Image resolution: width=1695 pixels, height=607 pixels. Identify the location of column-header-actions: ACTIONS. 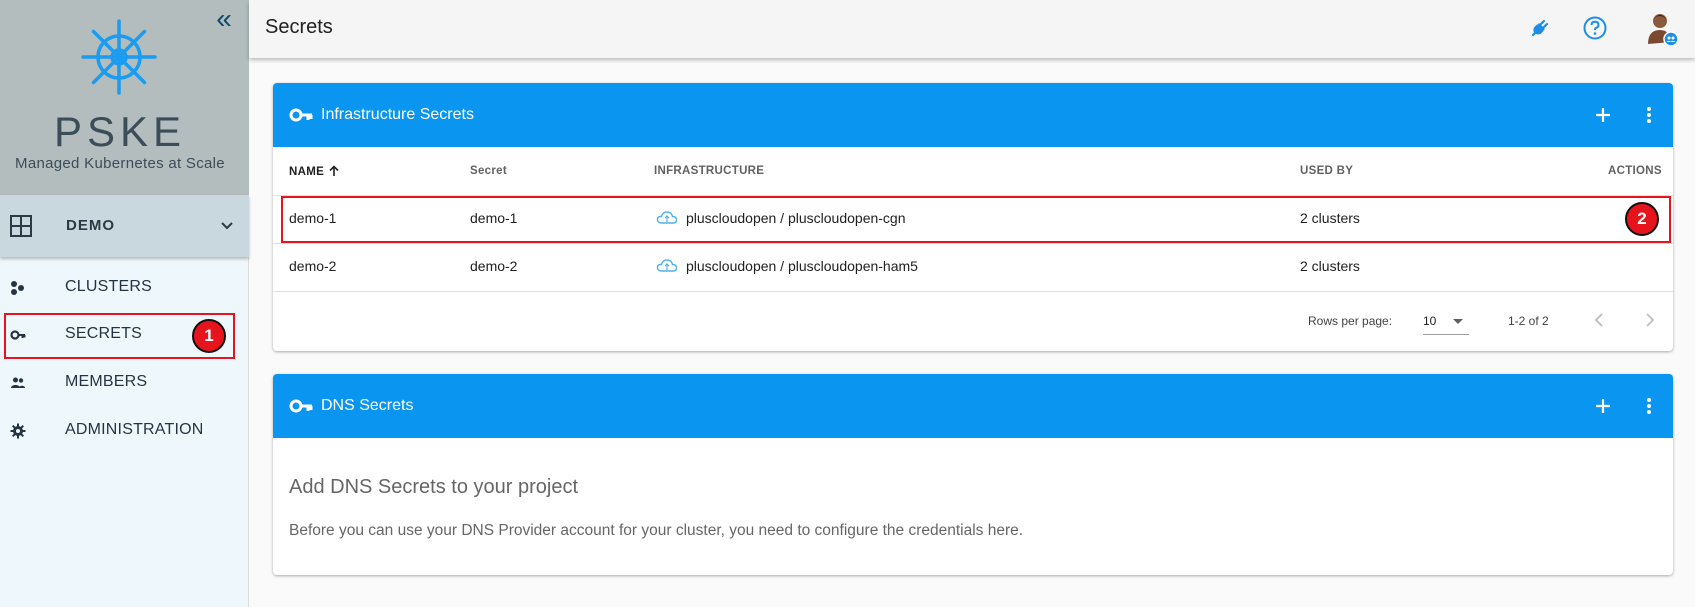
(1635, 171).